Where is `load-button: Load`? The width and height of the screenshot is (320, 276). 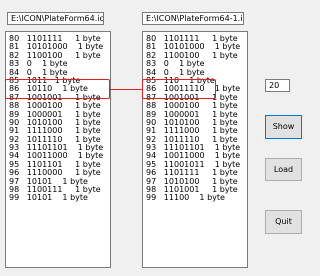
load-button: Load is located at coordinates (283, 169).